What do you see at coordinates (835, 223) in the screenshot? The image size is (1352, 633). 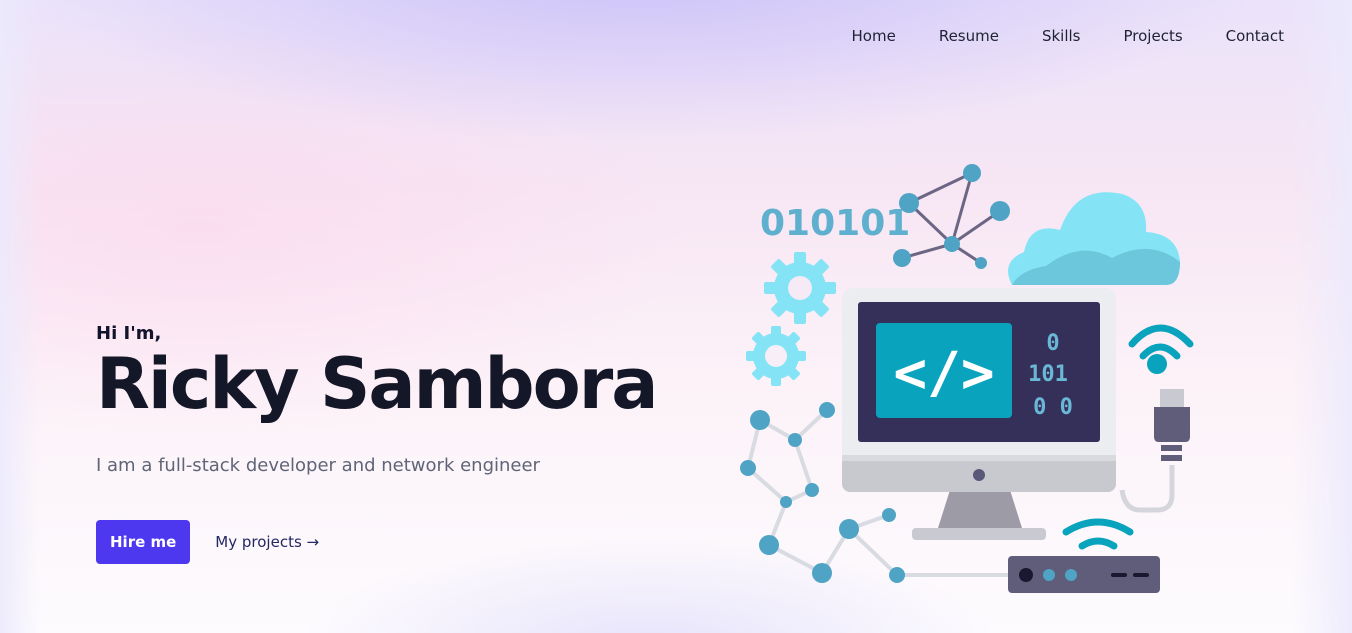 I see `binary-text: 010101` at bounding box center [835, 223].